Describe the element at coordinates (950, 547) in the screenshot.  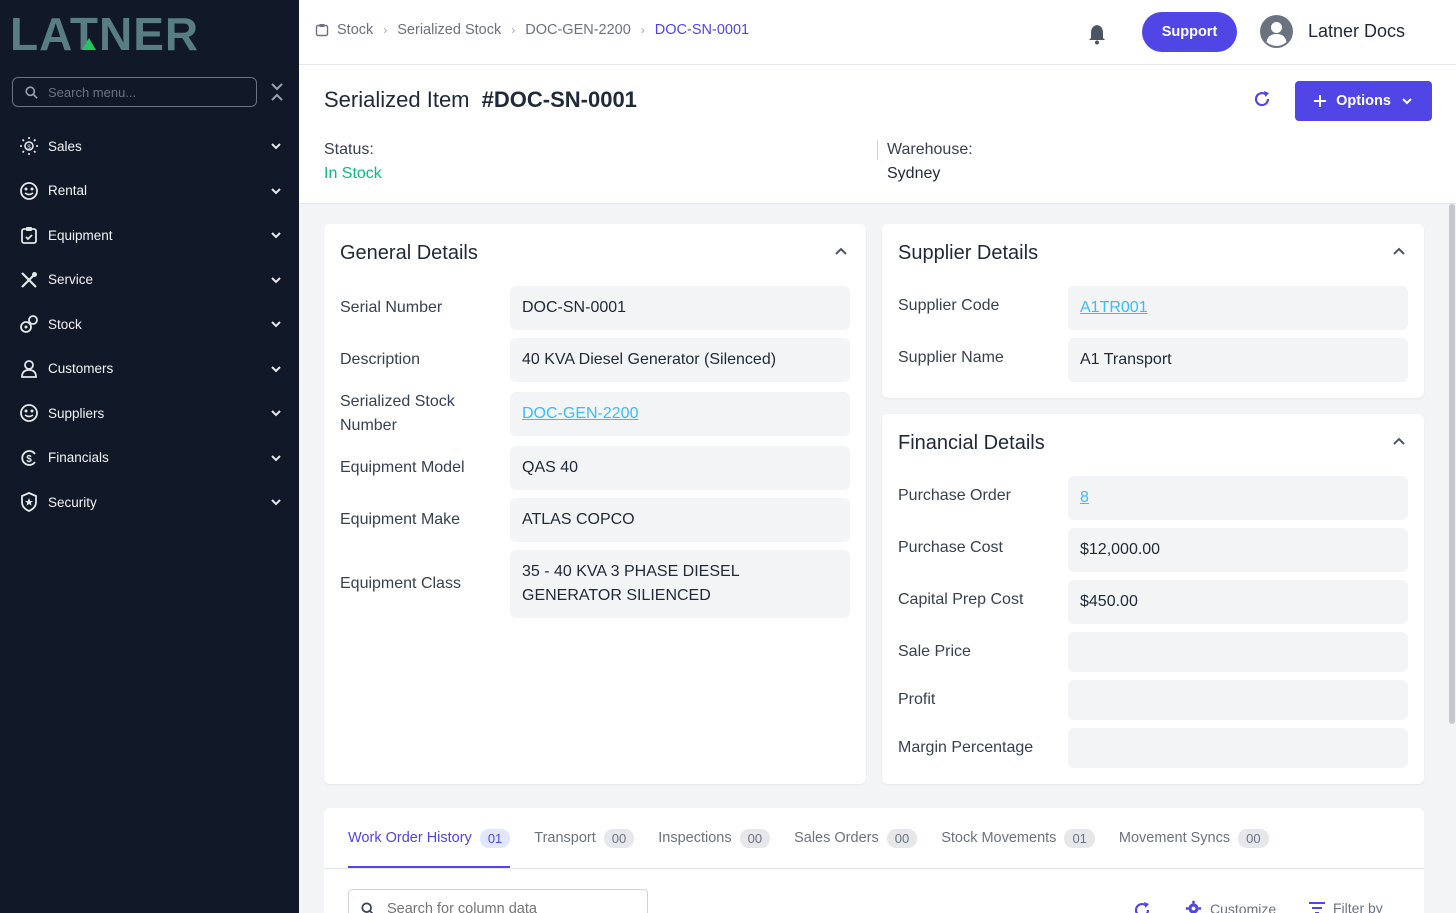
I see `field-label: Purchase Cost` at that location.